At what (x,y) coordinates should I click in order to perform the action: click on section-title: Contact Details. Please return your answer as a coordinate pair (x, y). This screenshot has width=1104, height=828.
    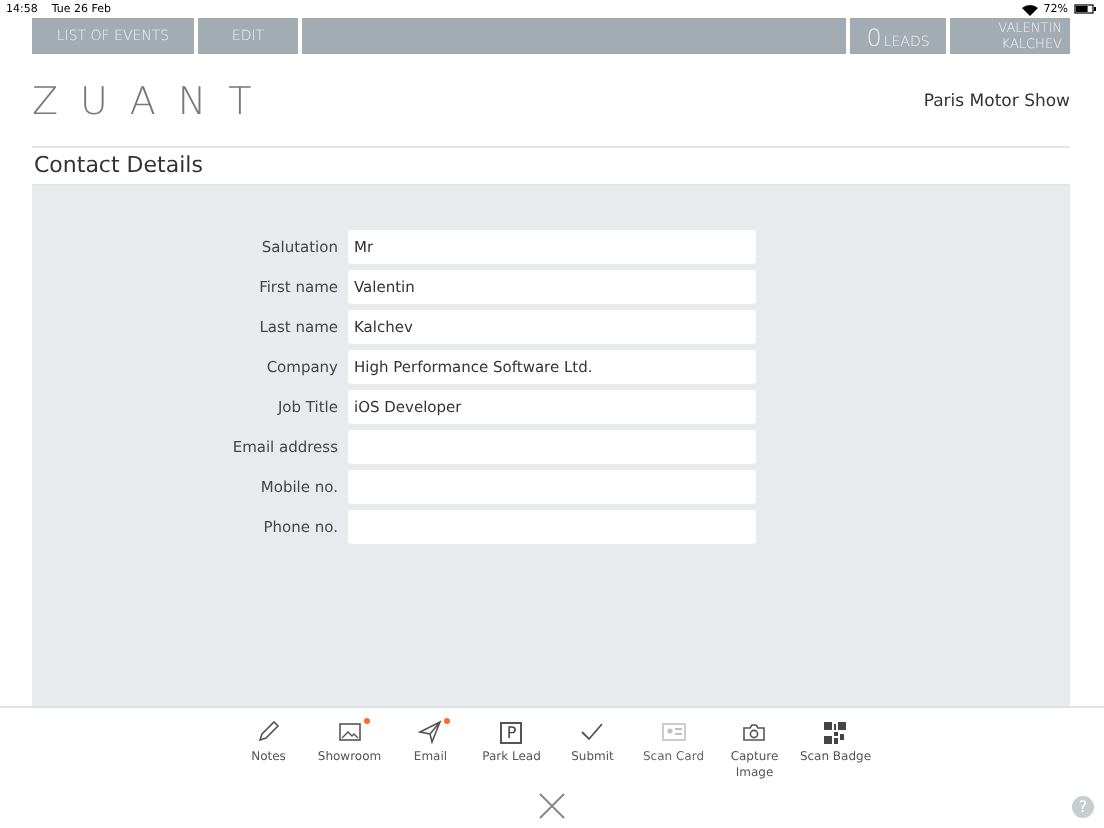
    Looking at the image, I should click on (551, 166).